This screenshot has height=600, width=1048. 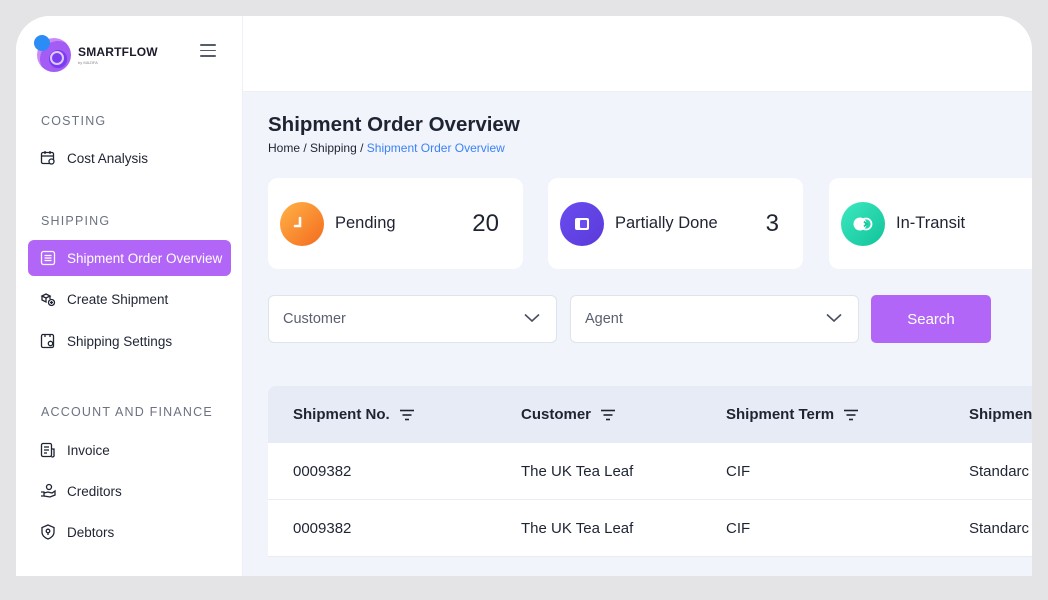 What do you see at coordinates (76, 221) in the screenshot?
I see `section-title-shipping: SHIPPING` at bounding box center [76, 221].